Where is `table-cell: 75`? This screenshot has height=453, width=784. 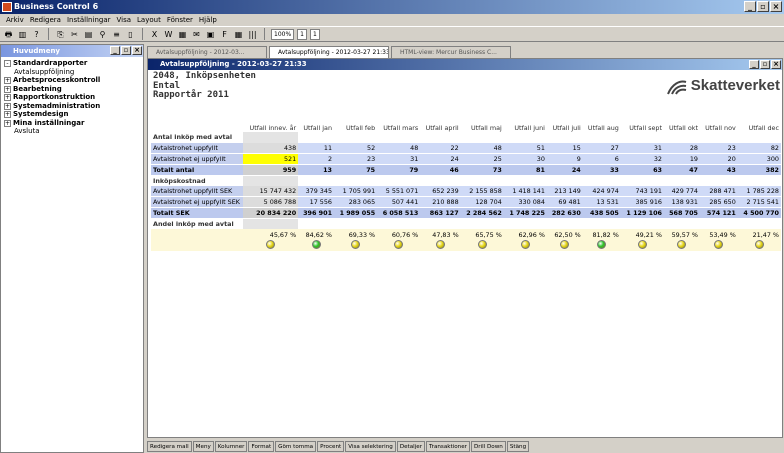
table-cell: 75 is located at coordinates (356, 170).